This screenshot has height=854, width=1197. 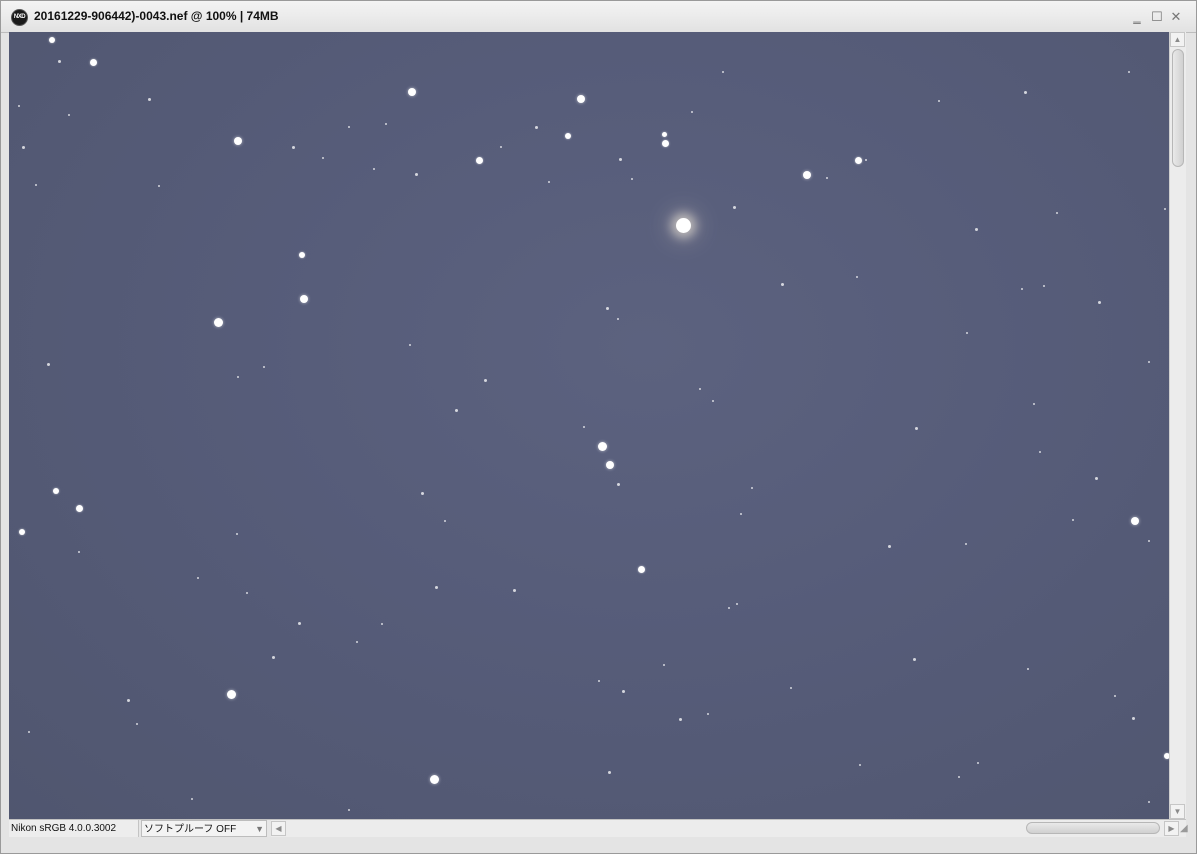 I want to click on vertical-scrollbar: ▲ ▼, so click(x=1177, y=425).